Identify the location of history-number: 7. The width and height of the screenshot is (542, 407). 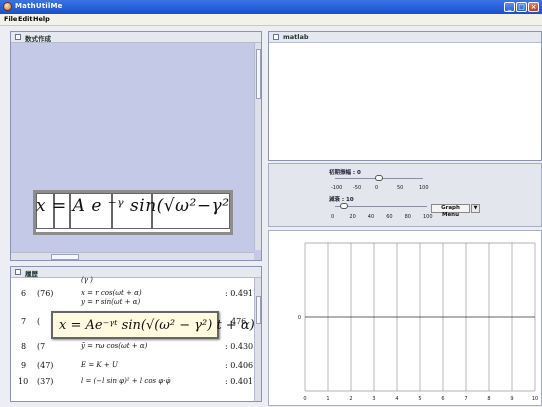
(24, 321).